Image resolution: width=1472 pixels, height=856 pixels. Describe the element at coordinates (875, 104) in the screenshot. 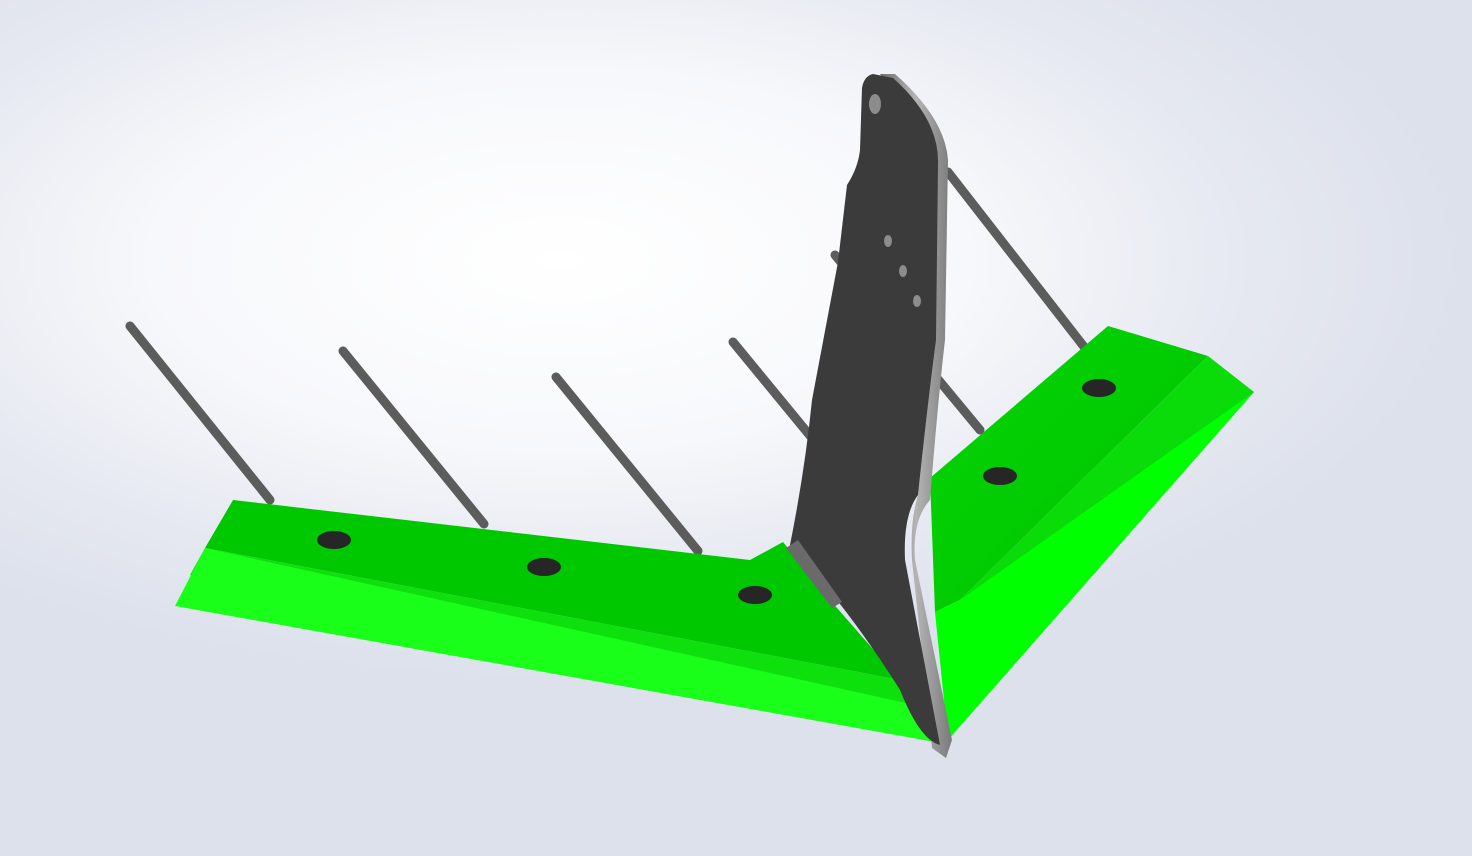

I see `shank-top-hole` at that location.